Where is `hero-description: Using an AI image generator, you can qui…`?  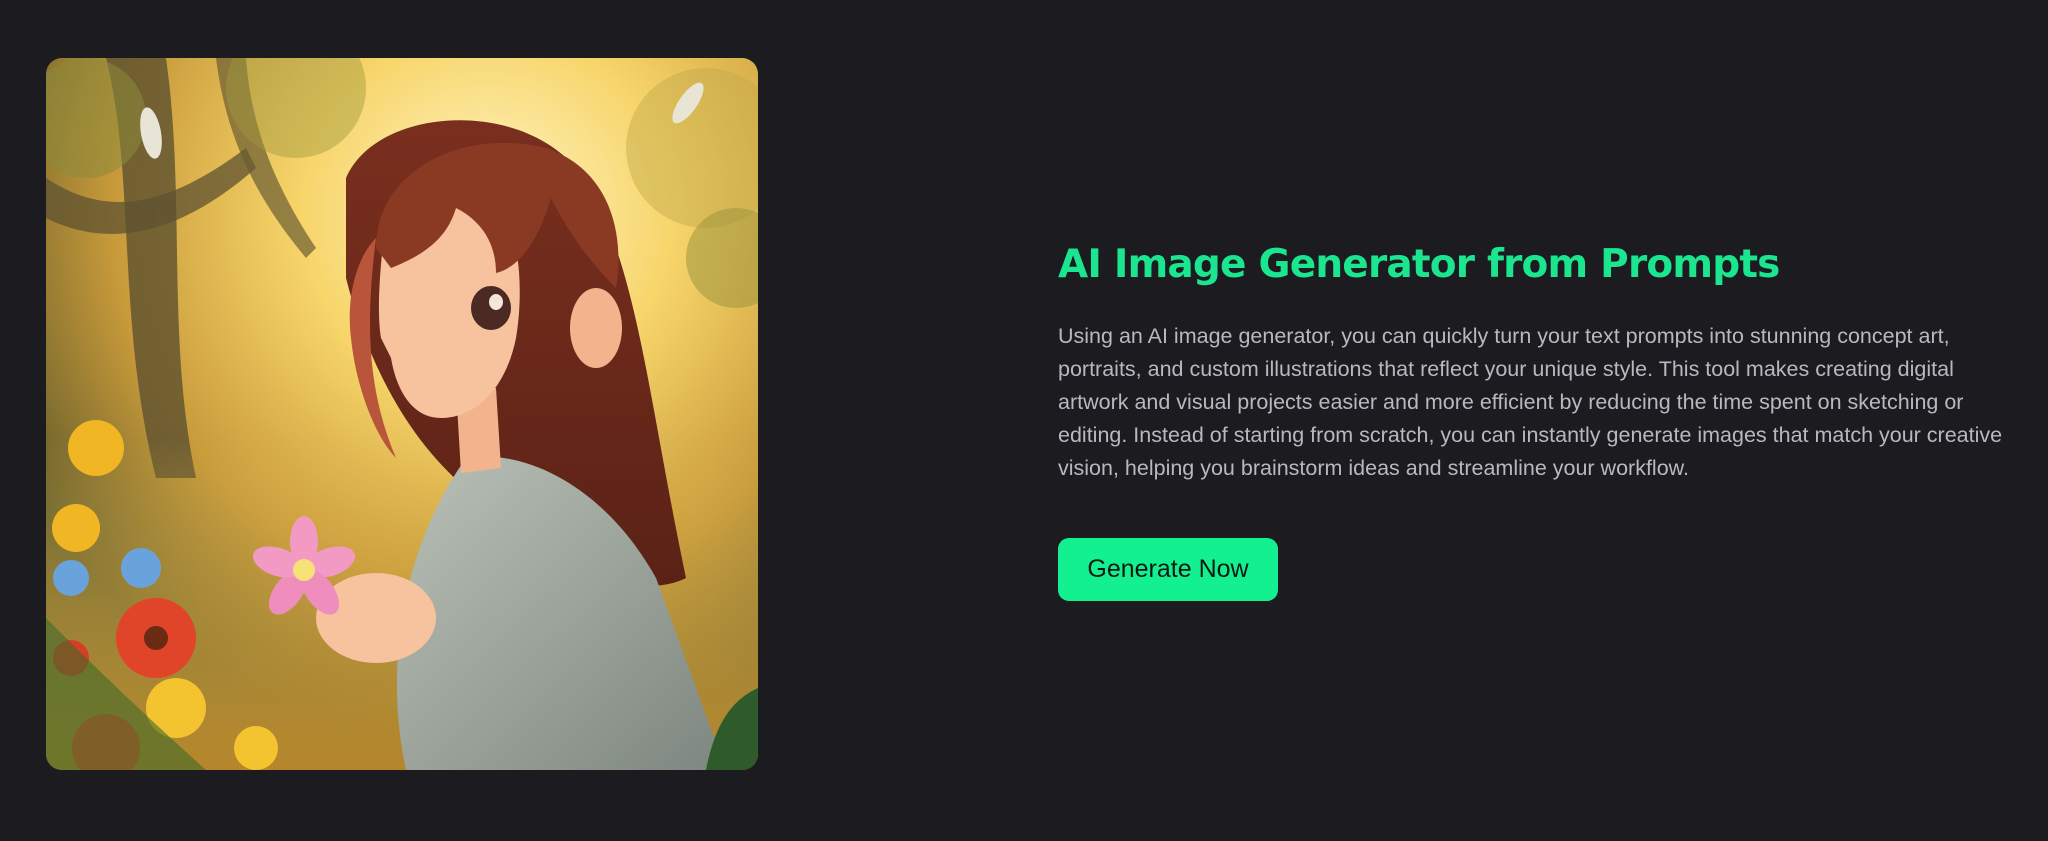
hero-description: Using an AI image generator, you can qui… is located at coordinates (1530, 402).